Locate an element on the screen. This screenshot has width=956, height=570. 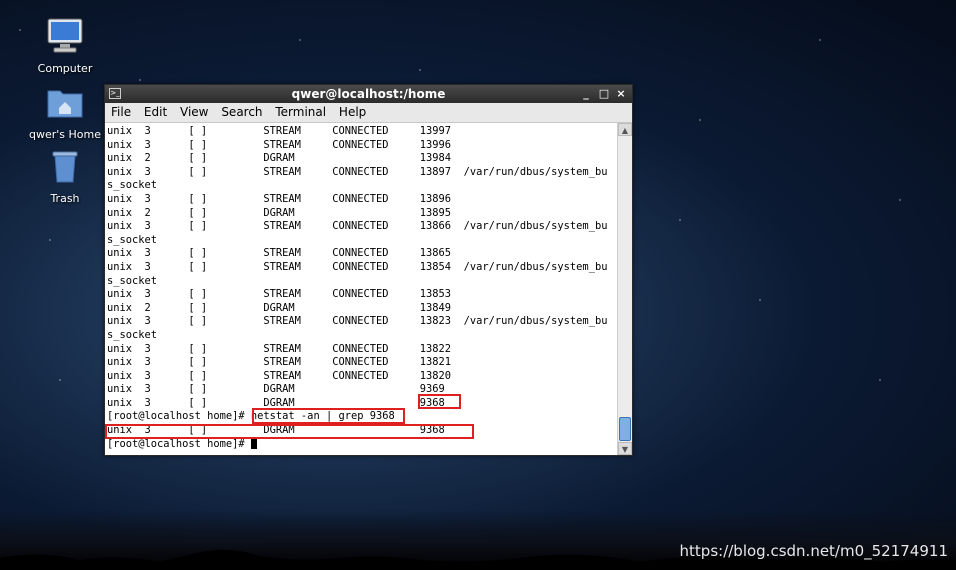
terminal-line: unix 2 [ ] DGRAM 13849 is located at coordinates (279, 307).